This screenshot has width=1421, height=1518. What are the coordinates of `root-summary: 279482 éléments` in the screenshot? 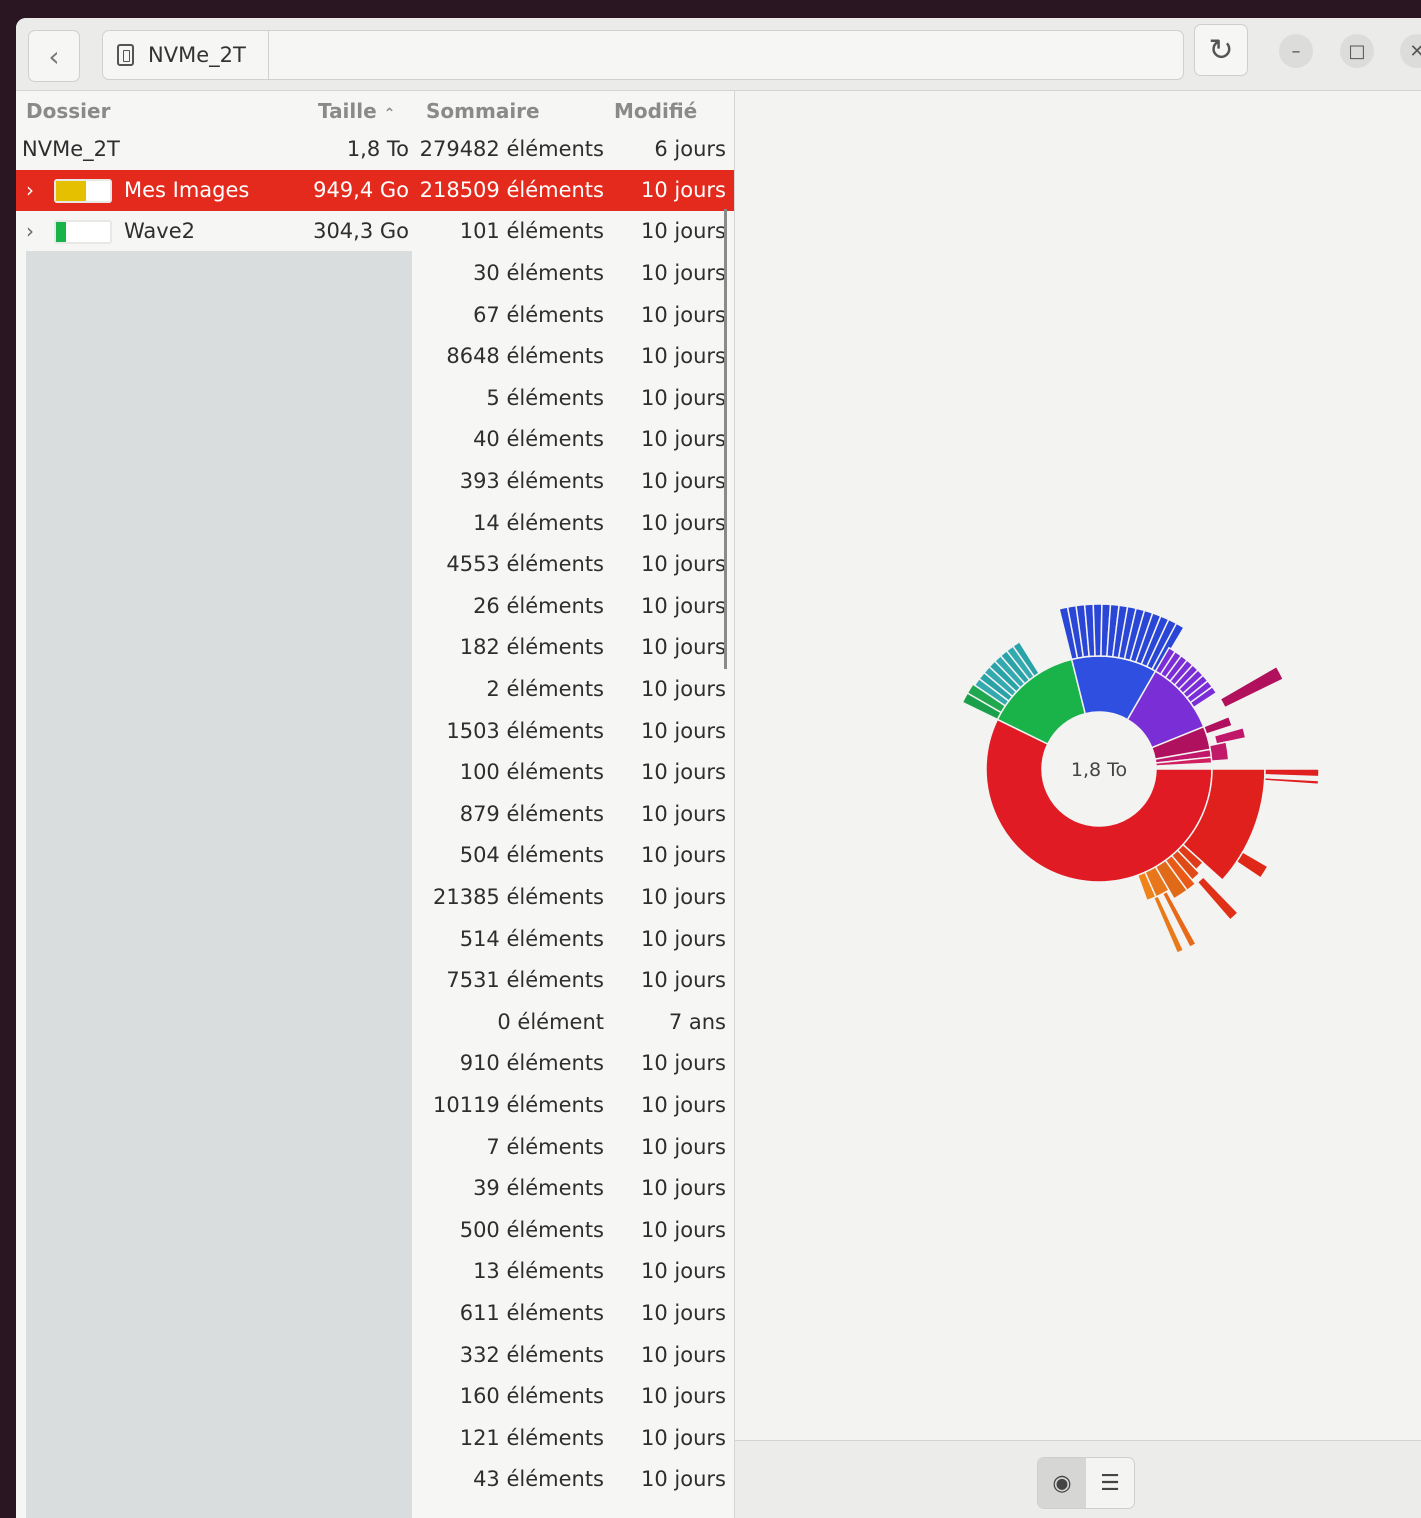 It's located at (511, 149).